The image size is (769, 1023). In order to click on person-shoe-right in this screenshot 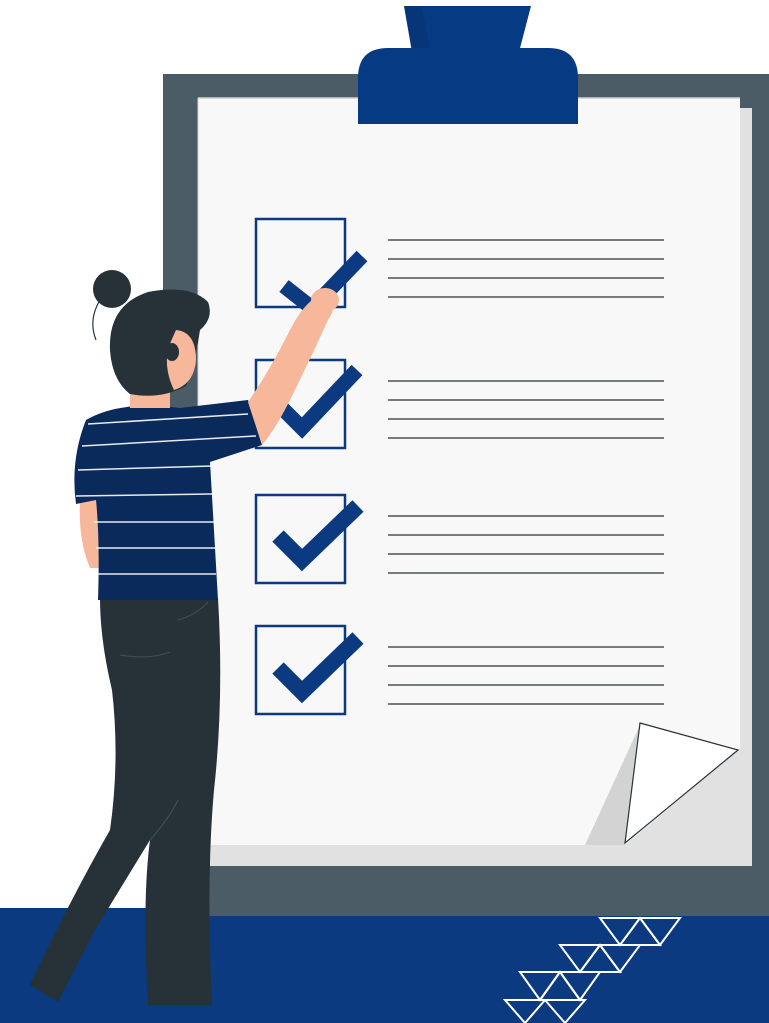, I will do `click(183, 1014)`.